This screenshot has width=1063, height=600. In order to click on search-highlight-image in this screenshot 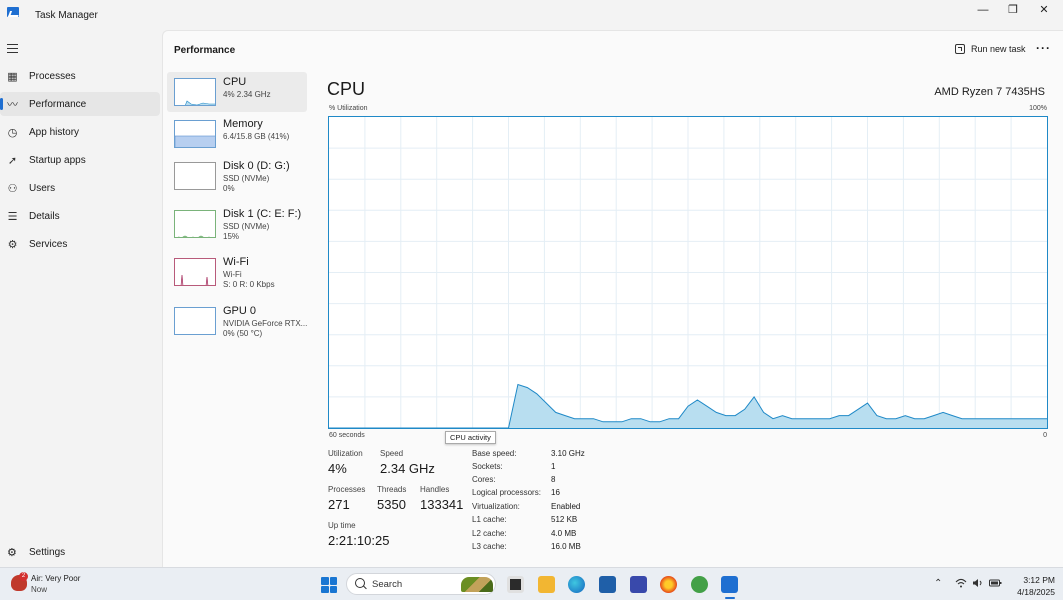, I will do `click(477, 584)`.